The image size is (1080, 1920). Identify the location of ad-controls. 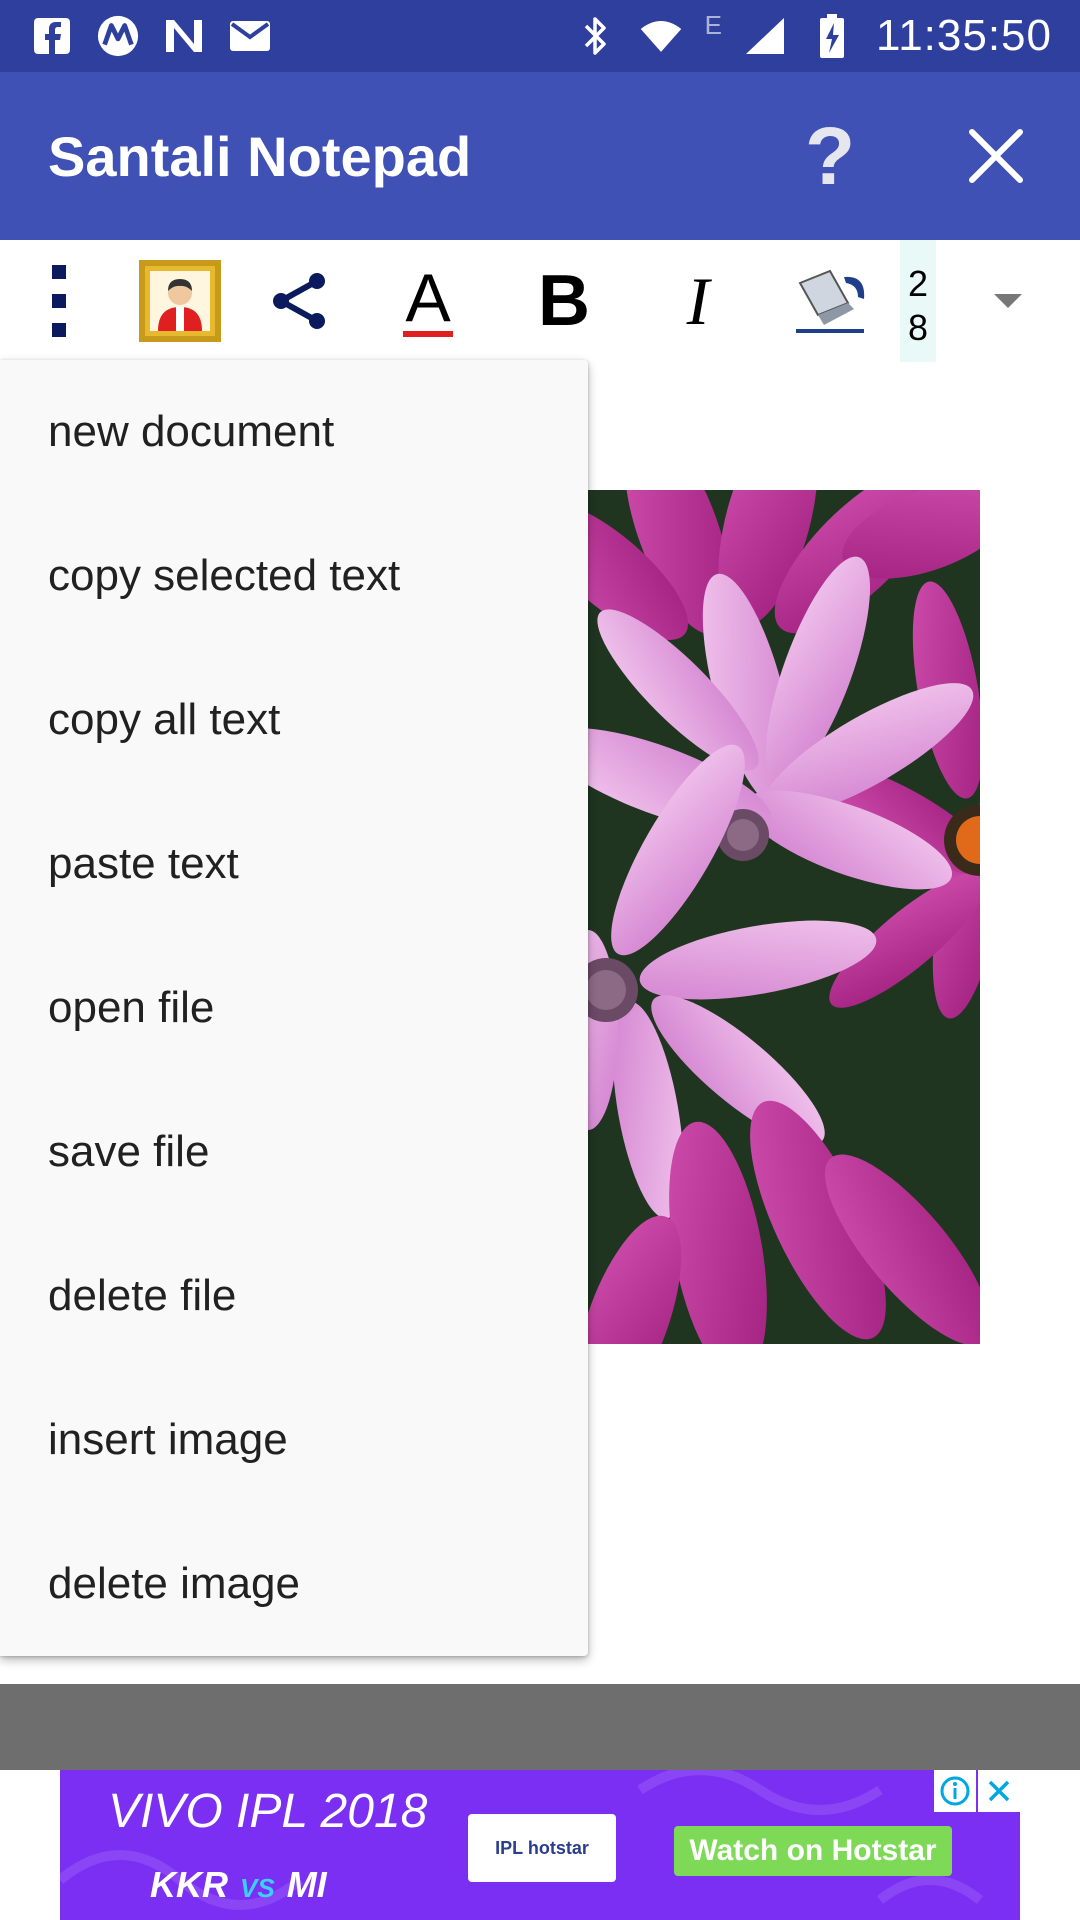
(976, 1791).